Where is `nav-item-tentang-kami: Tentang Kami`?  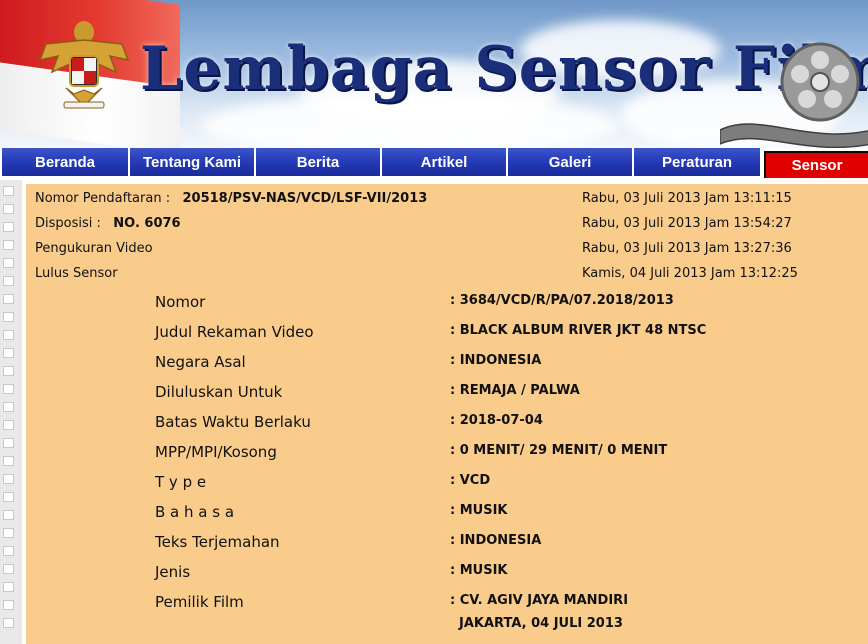 nav-item-tentang-kami: Tentang Kami is located at coordinates (193, 162).